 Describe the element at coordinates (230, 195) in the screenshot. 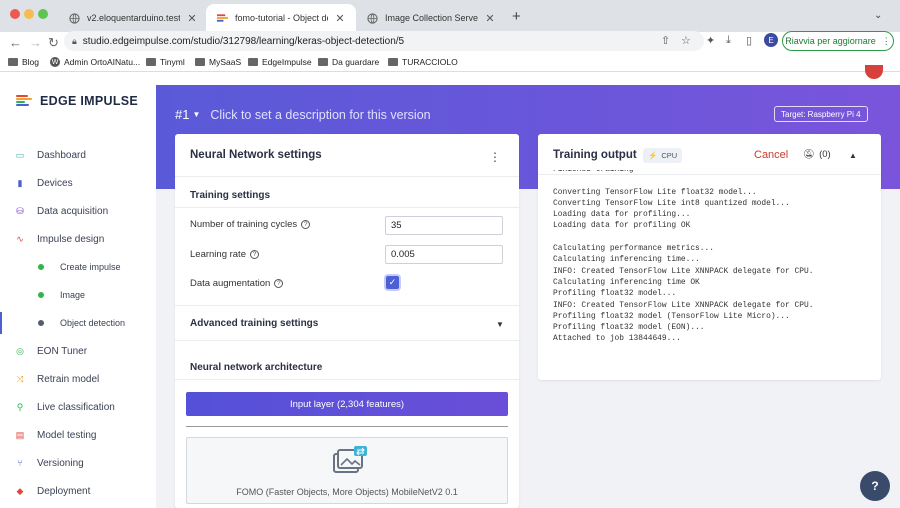

I see `training-settings-heading: Training settings` at that location.